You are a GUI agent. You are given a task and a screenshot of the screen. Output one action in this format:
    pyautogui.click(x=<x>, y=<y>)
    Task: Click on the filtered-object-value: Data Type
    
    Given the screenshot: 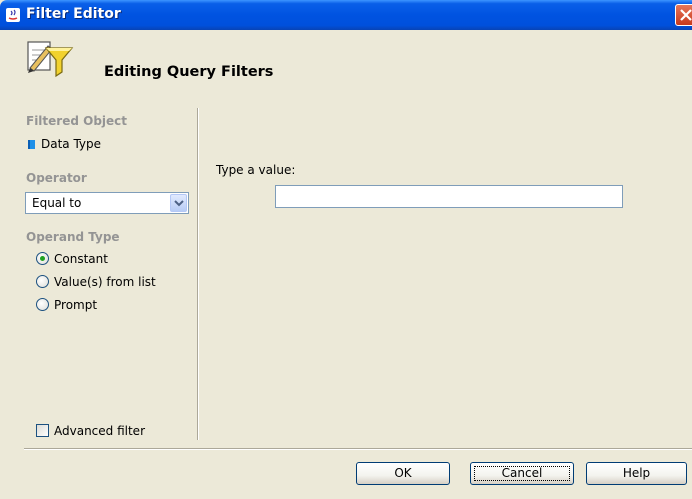 What is the action you would take?
    pyautogui.click(x=71, y=144)
    